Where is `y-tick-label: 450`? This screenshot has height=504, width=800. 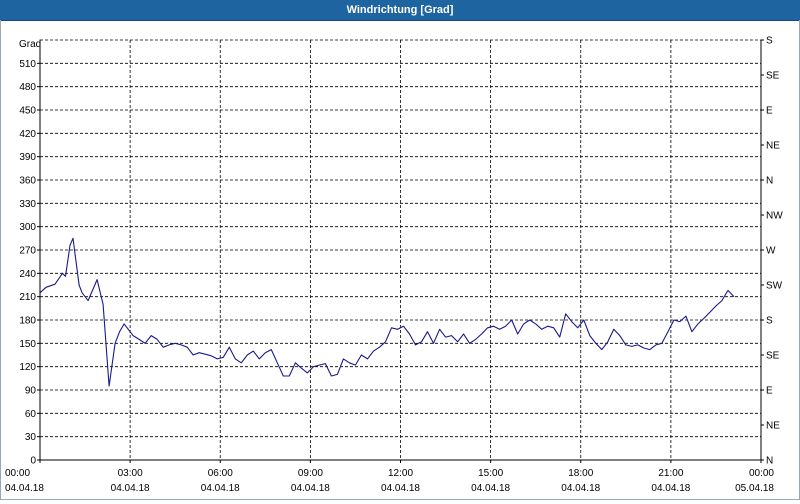
y-tick-label: 450 is located at coordinates (27, 111).